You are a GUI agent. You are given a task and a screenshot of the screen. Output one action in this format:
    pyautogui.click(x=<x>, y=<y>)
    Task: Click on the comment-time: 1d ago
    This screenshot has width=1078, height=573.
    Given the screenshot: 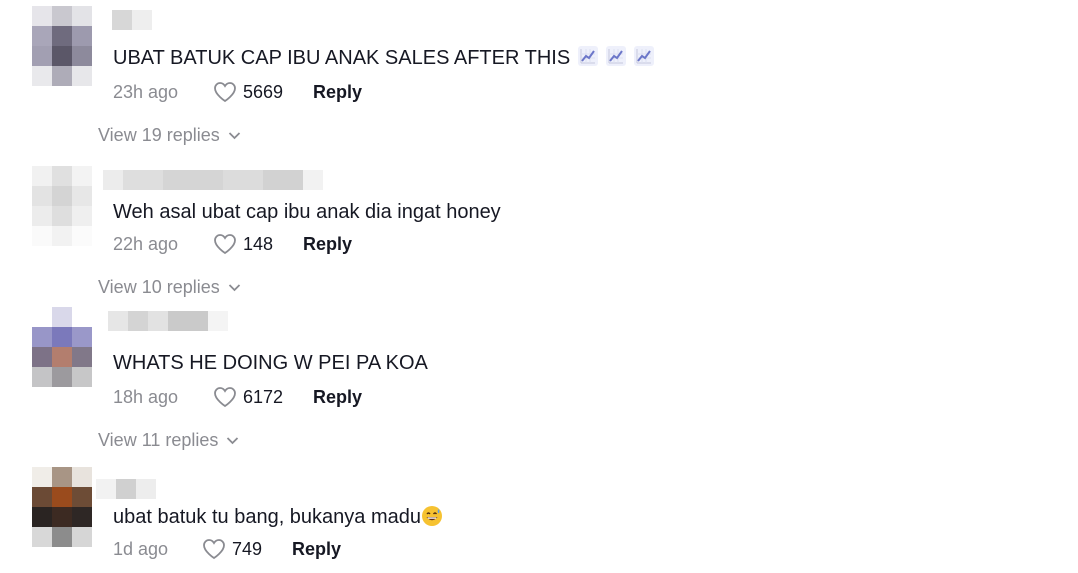 What is the action you would take?
    pyautogui.click(x=141, y=548)
    